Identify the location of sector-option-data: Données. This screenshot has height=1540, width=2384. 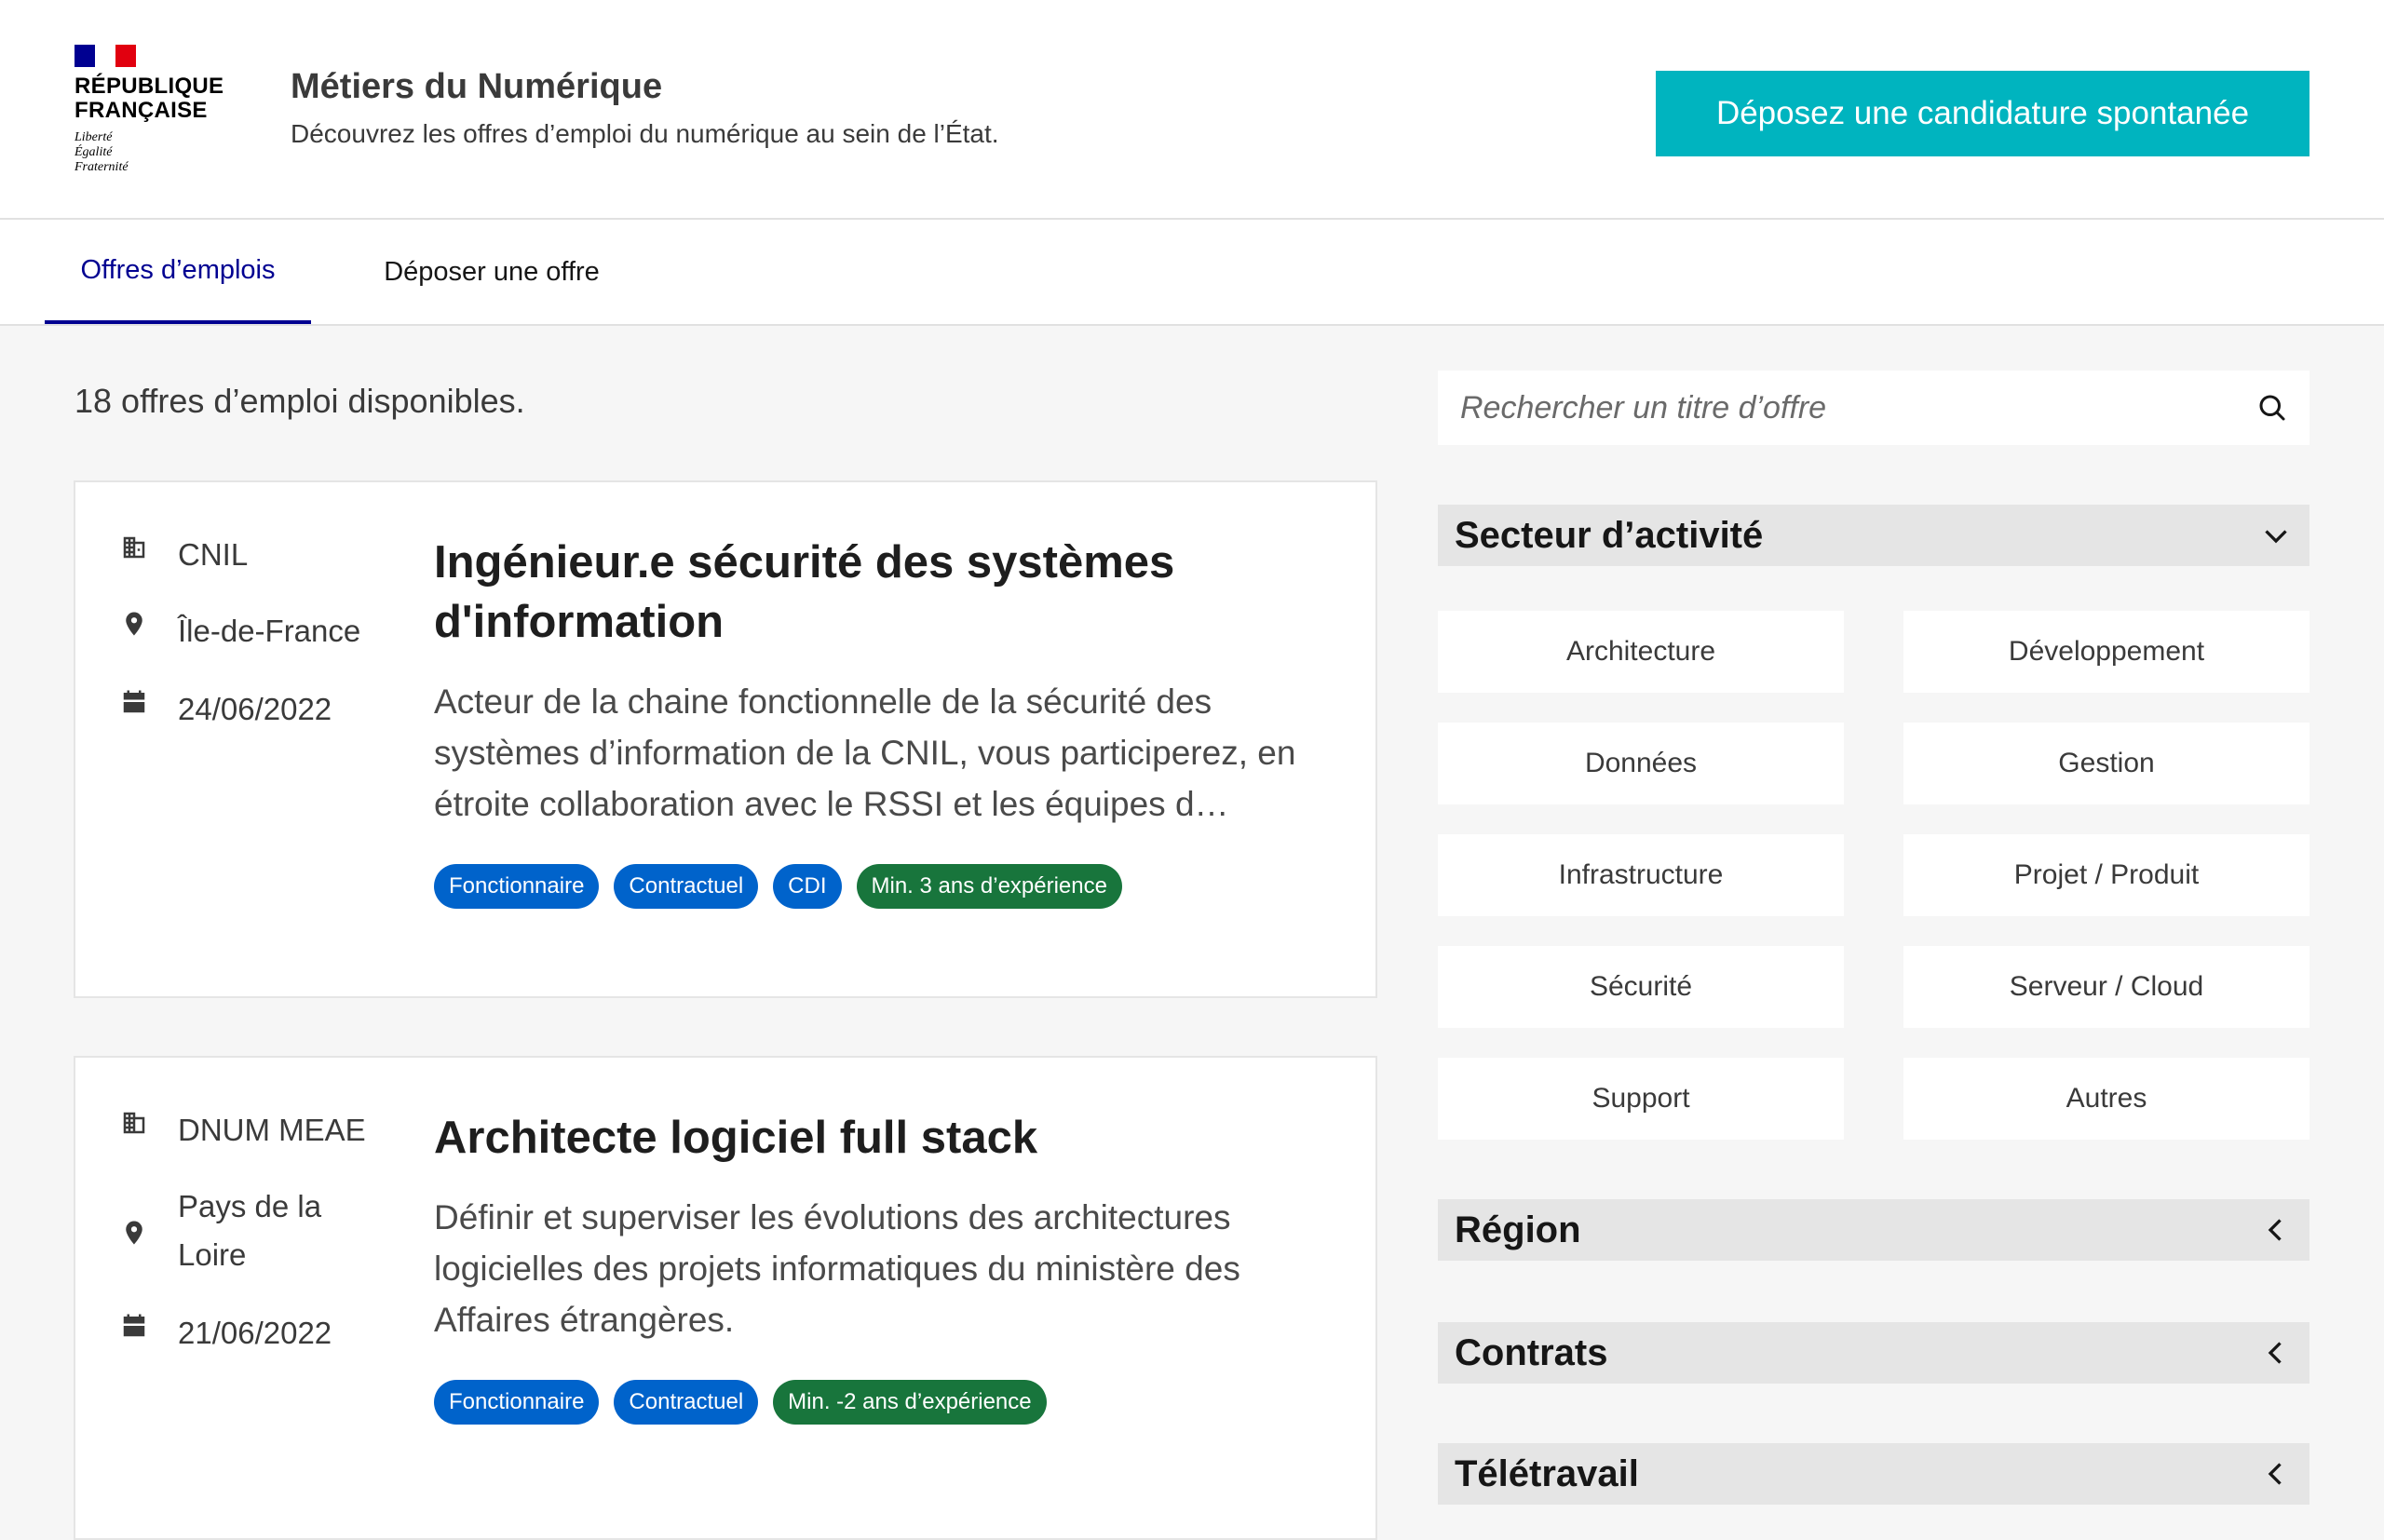
(1641, 763).